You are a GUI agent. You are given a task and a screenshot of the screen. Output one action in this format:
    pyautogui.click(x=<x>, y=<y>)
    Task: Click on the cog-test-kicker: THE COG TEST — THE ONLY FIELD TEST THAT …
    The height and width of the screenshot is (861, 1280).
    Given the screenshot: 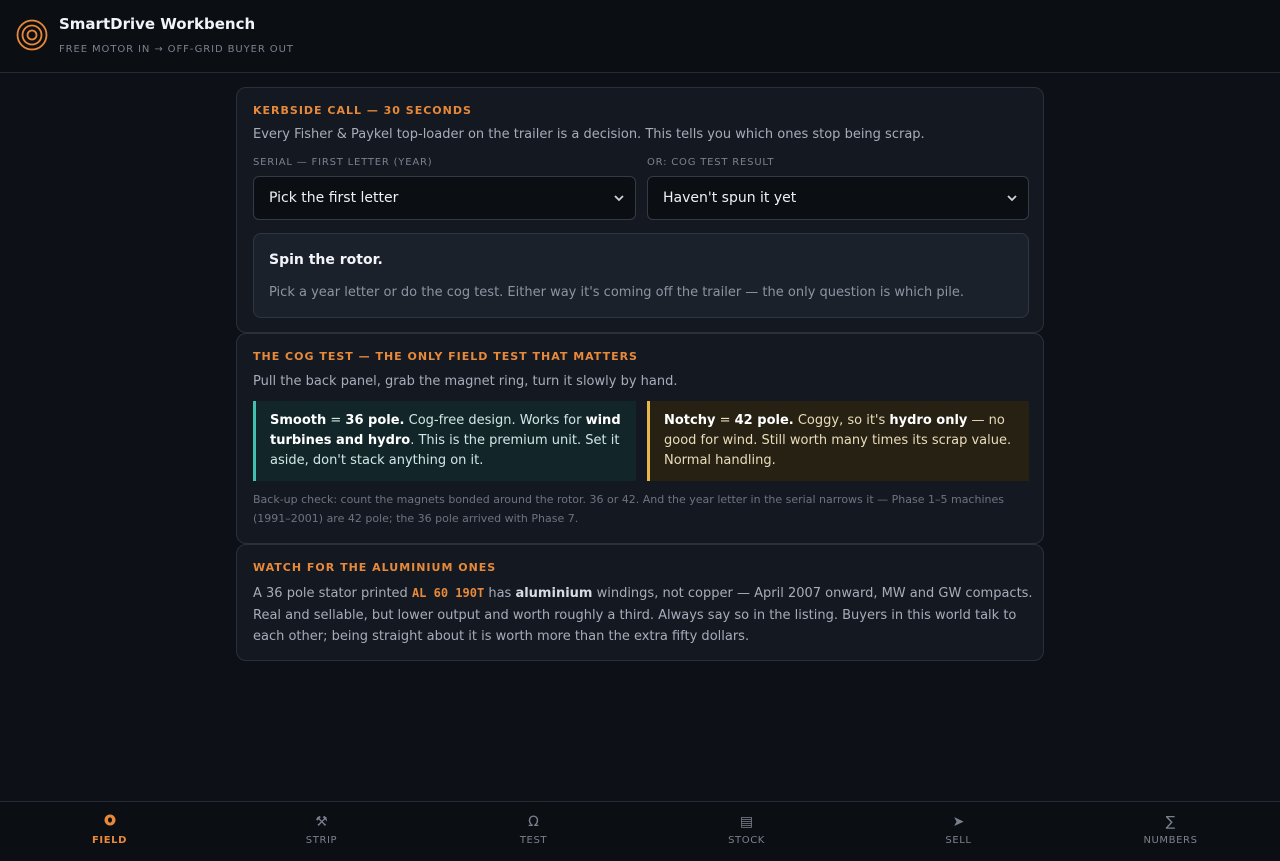 What is the action you would take?
    pyautogui.click(x=445, y=356)
    